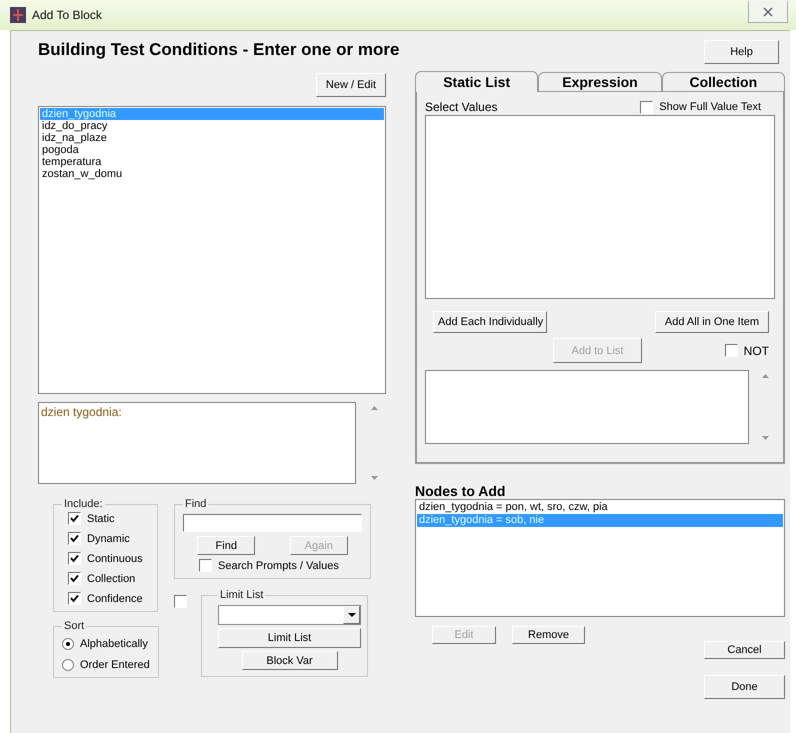 The image size is (796, 733). I want to click on list-item: idz_na_plaze, so click(212, 138).